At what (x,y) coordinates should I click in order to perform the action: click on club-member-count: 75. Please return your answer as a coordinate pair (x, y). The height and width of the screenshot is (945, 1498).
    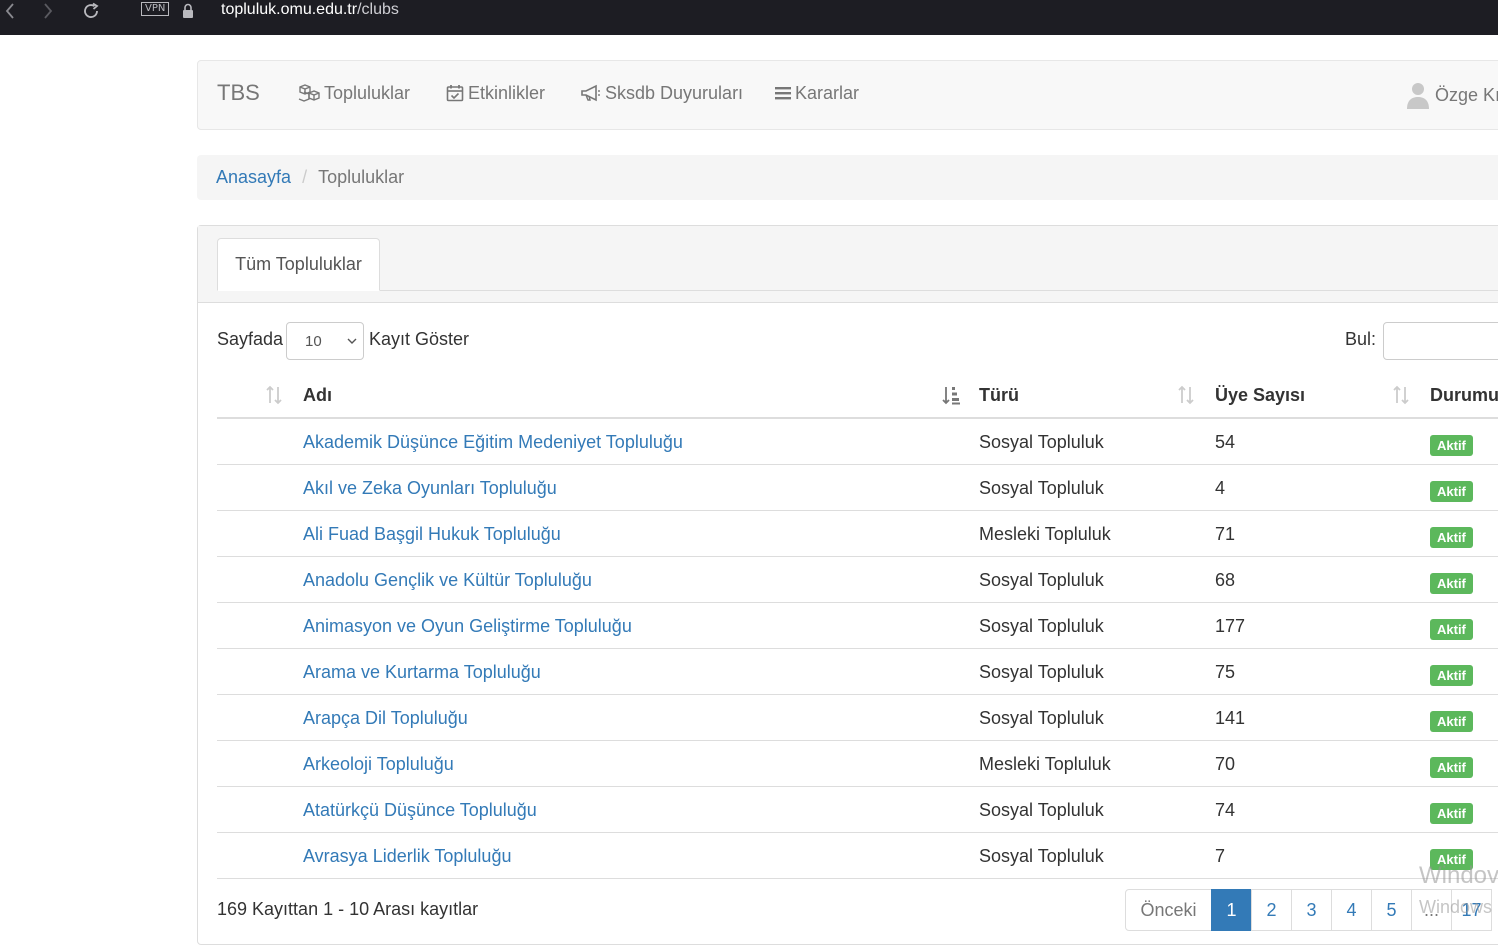
    Looking at the image, I should click on (1225, 672).